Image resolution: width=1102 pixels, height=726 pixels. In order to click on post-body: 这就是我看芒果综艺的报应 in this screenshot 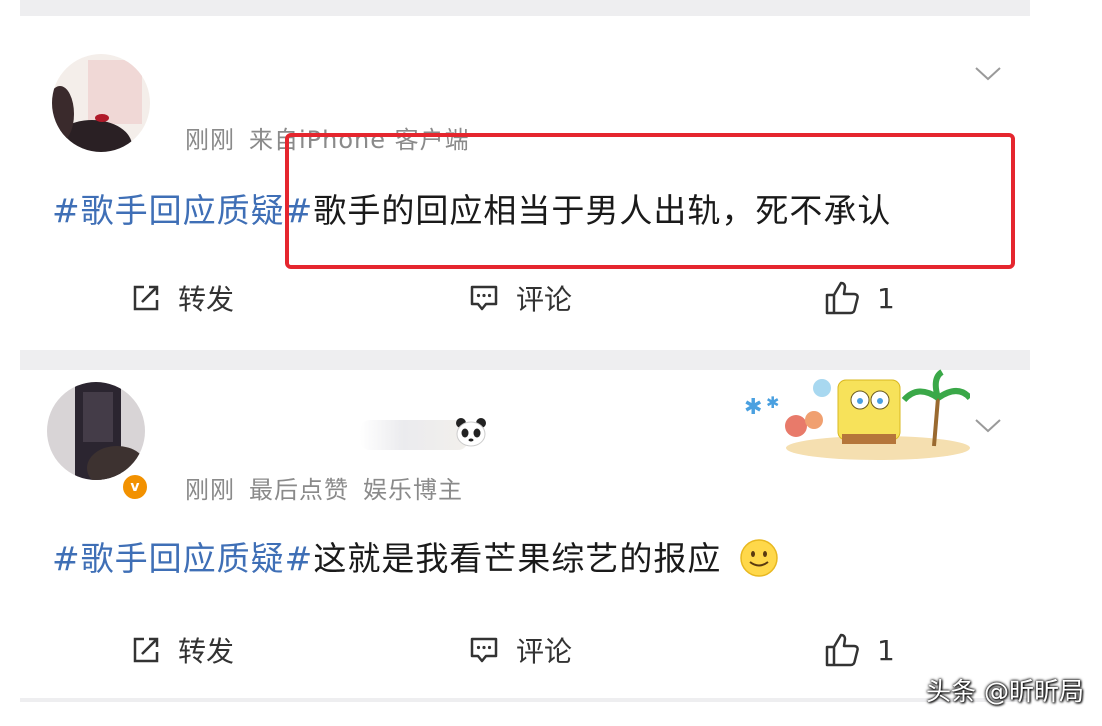, I will do `click(517, 558)`.